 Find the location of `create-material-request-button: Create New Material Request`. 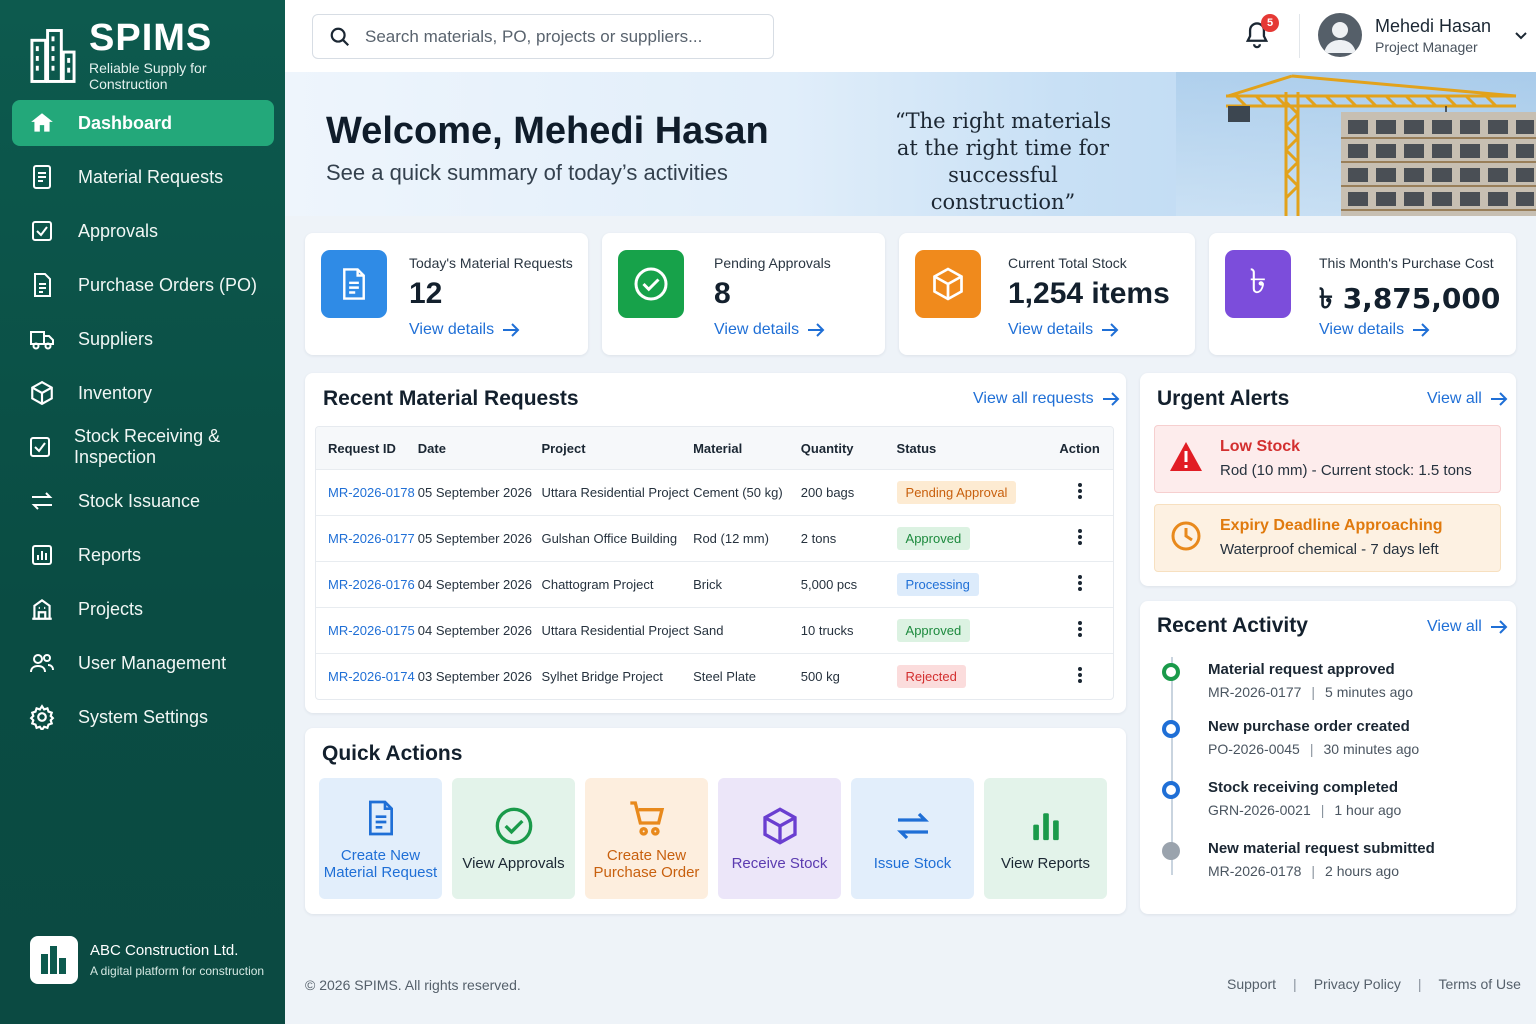

create-material-request-button: Create New Material Request is located at coordinates (380, 838).